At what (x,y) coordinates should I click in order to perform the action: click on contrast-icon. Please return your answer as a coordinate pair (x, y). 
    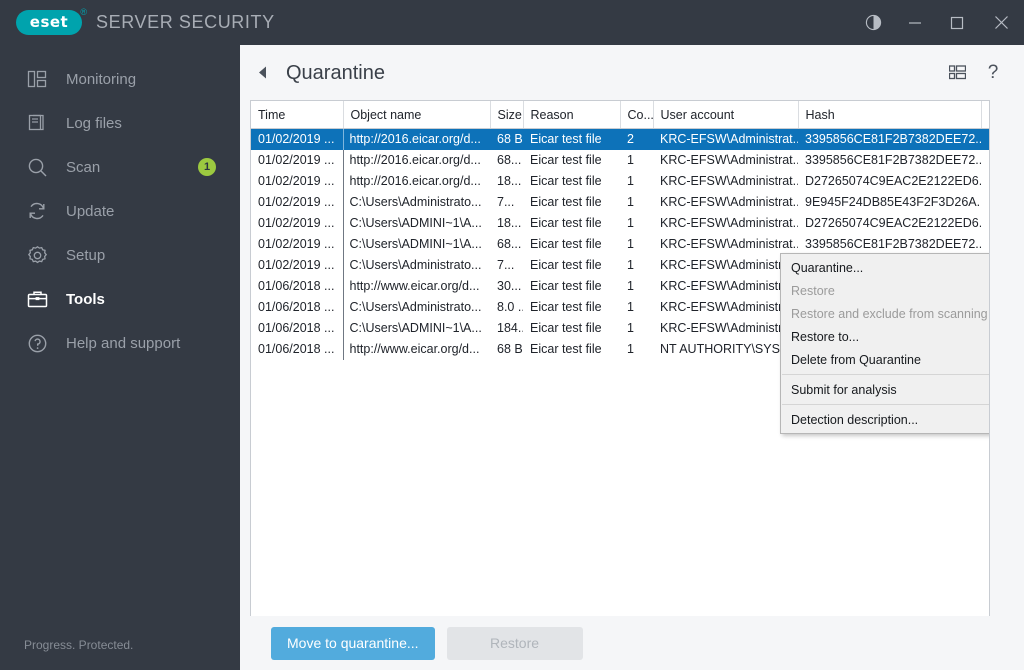
    Looking at the image, I should click on (873, 22).